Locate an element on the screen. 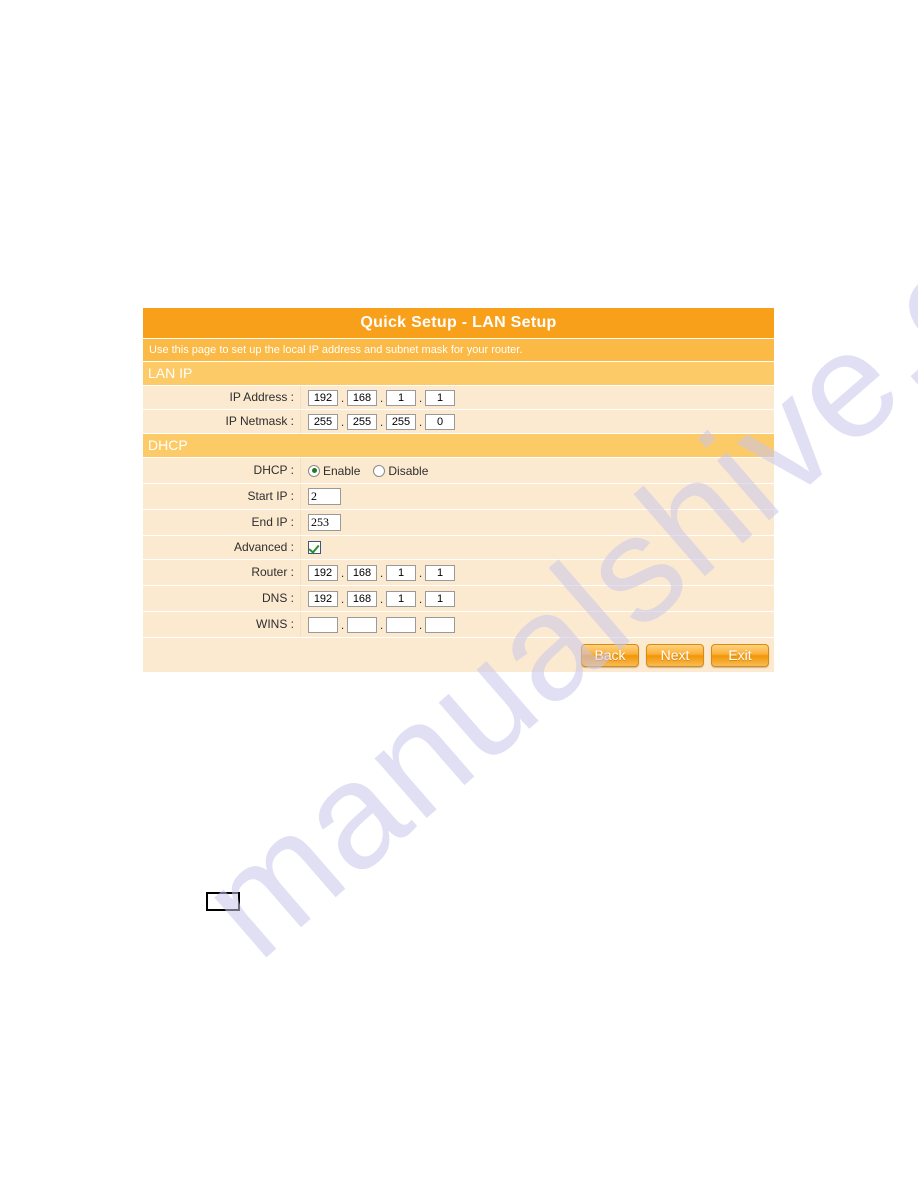  field-ip-netmask: . . . is located at coordinates (537, 421).